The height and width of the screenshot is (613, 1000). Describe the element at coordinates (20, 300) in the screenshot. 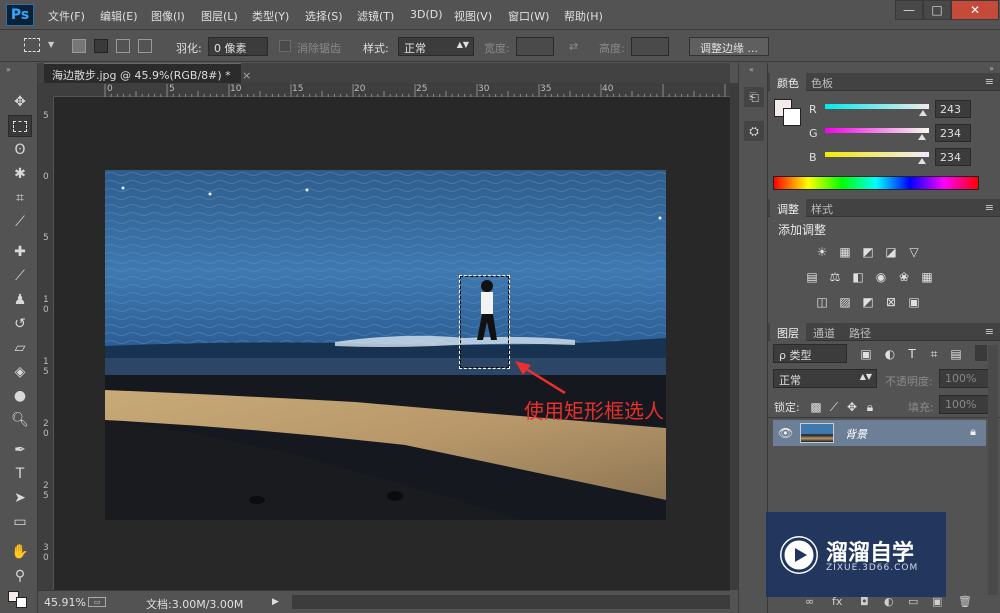

I see `clone-stamp-tool-icon: ♟` at that location.